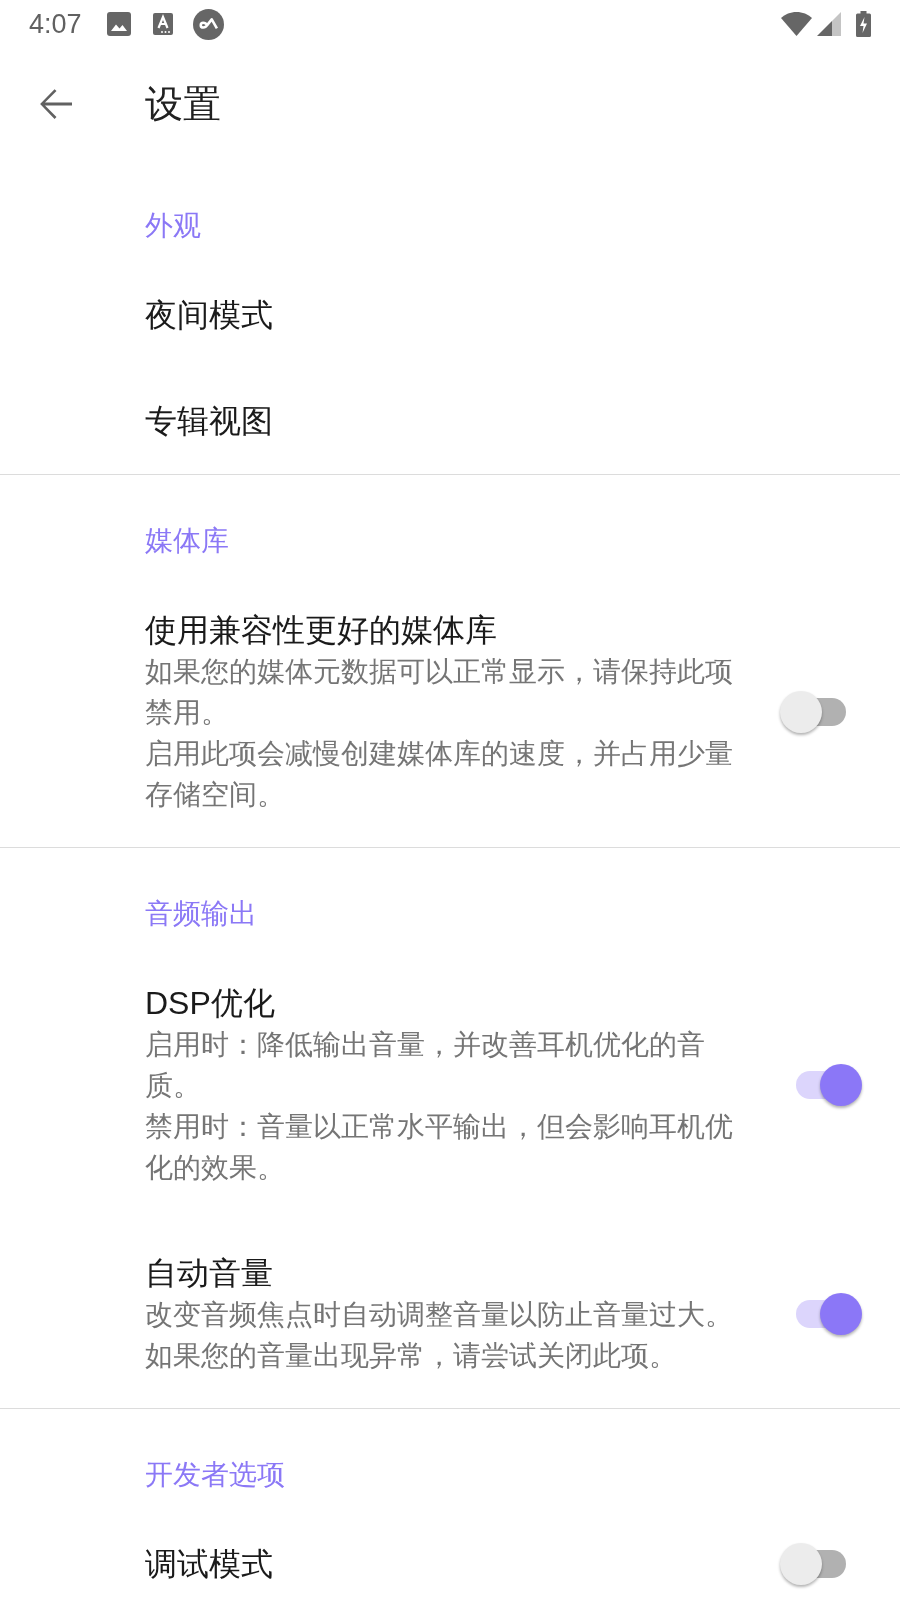 This screenshot has height=1600, width=900. I want to click on setting-title: 自动音量, so click(209, 1273).